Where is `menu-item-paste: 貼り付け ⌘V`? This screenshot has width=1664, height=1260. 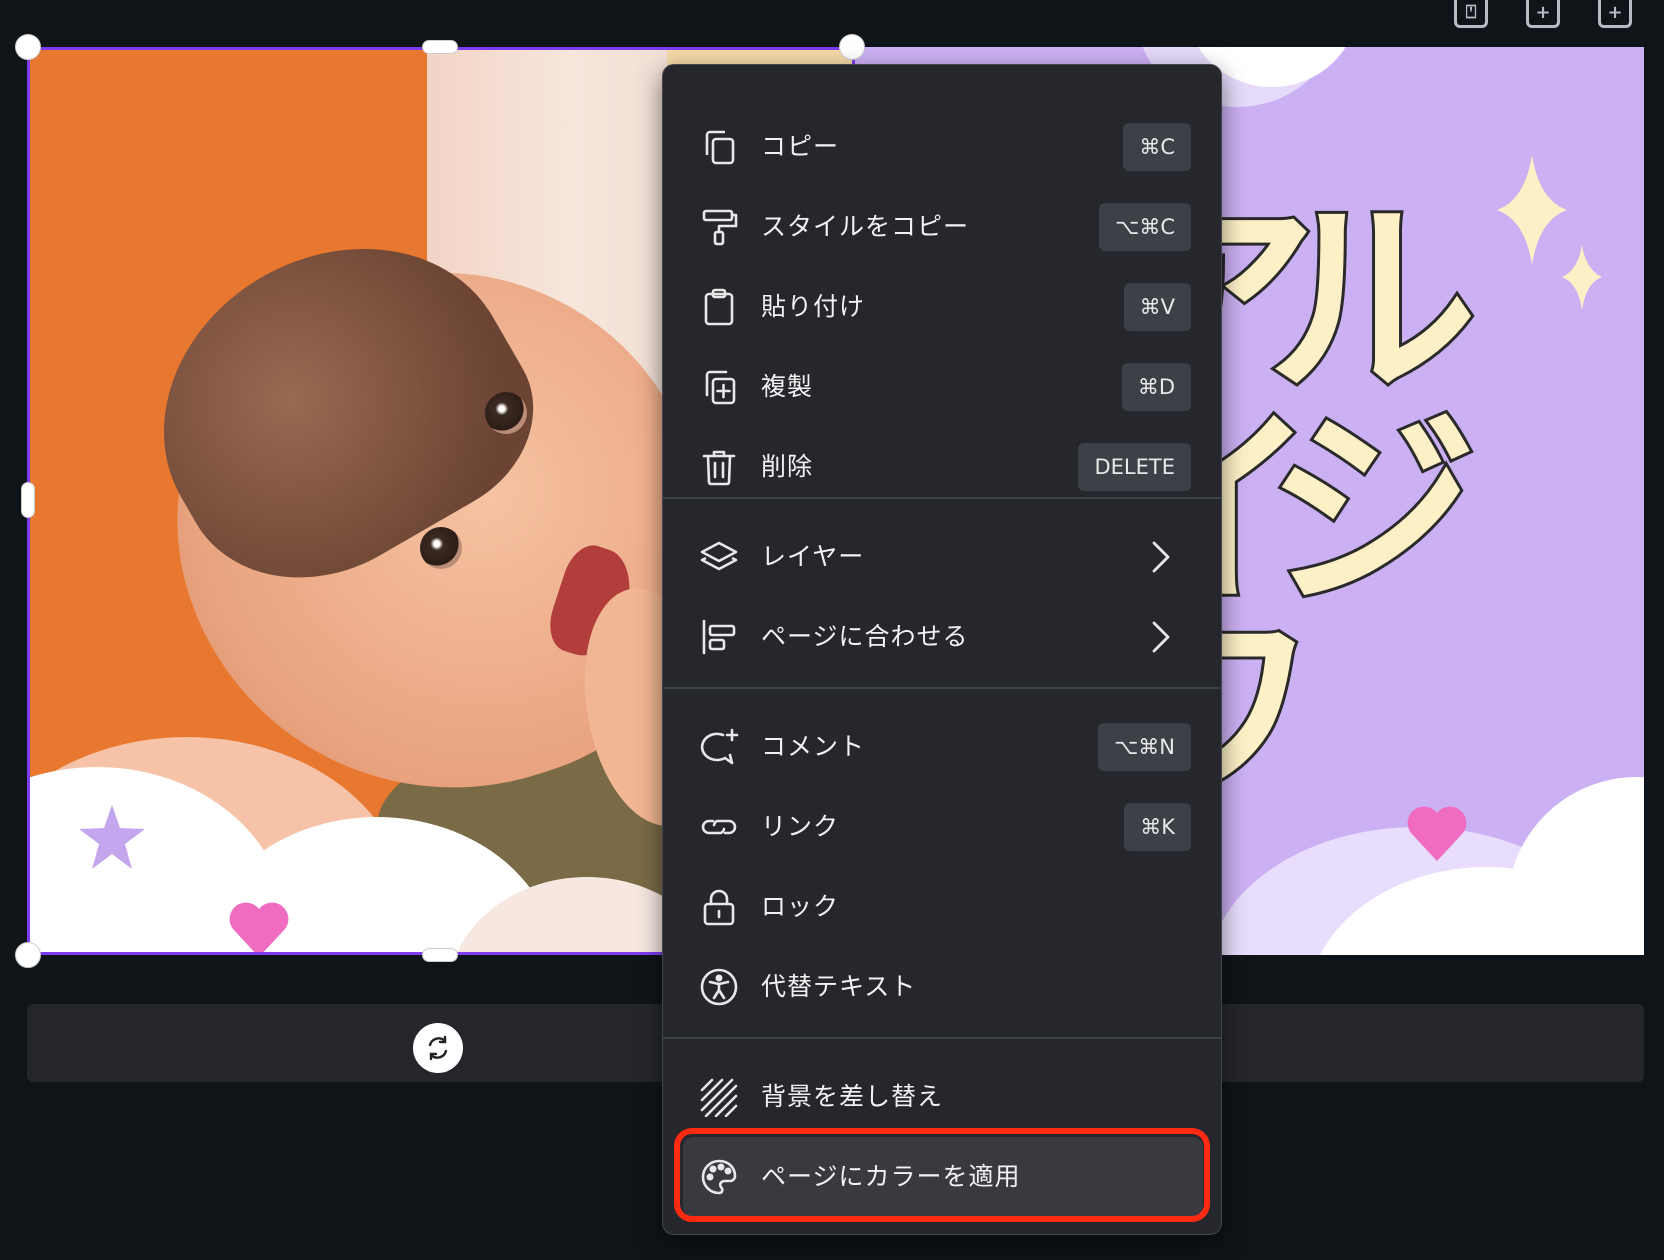 menu-item-paste: 貼り付け ⌘V is located at coordinates (942, 307).